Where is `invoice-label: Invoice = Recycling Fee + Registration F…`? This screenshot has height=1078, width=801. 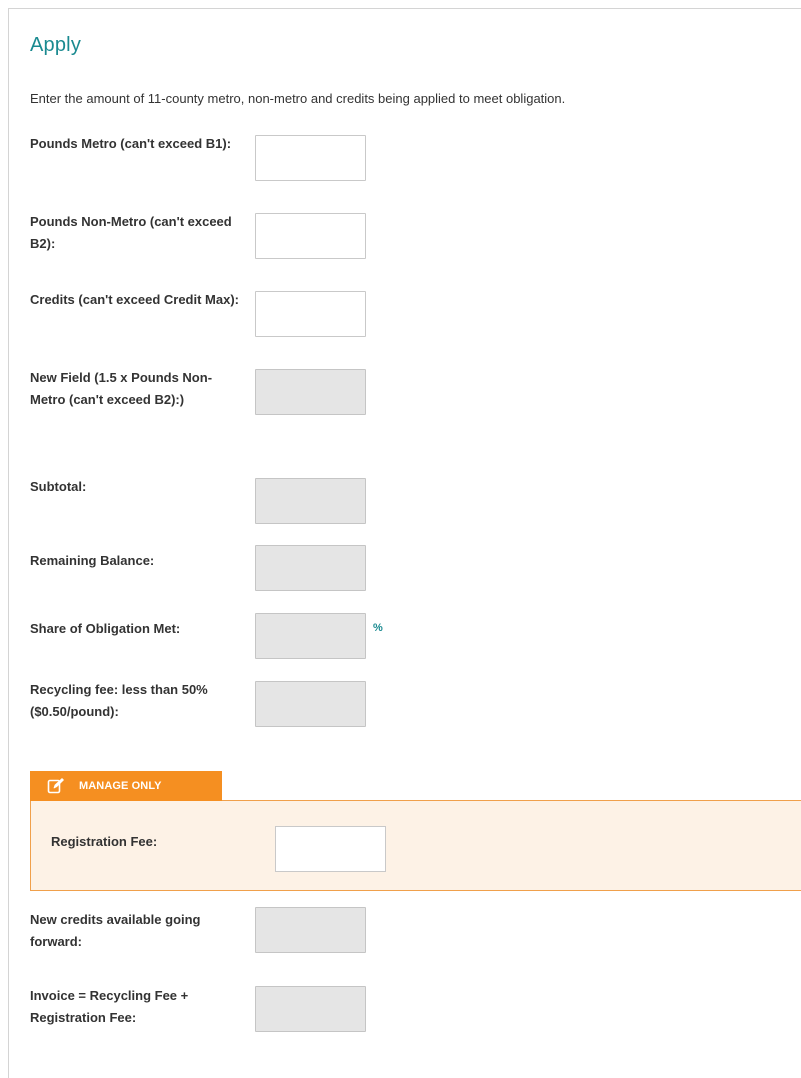
invoice-label: Invoice = Recycling Fee + Registration F… is located at coordinates (109, 1006).